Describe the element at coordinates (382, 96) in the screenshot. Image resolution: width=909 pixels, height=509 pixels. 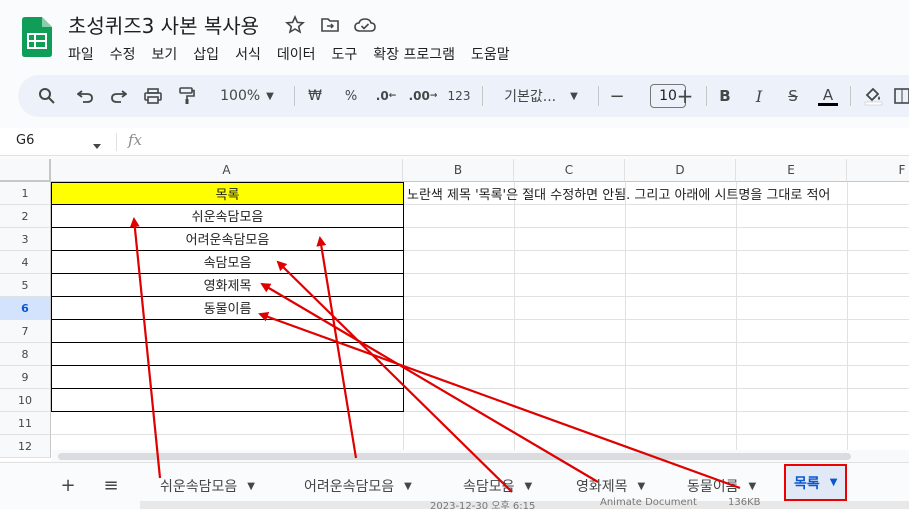
I see `decrease-decimal-label: .0` at that location.